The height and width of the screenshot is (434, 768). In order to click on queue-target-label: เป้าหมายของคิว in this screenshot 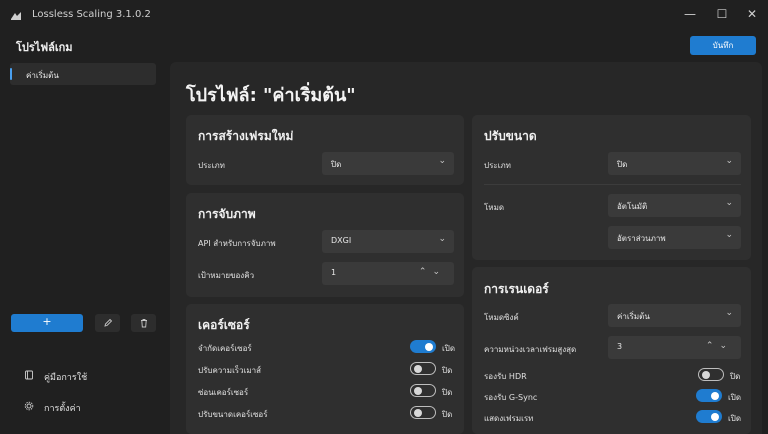, I will do `click(226, 275)`.